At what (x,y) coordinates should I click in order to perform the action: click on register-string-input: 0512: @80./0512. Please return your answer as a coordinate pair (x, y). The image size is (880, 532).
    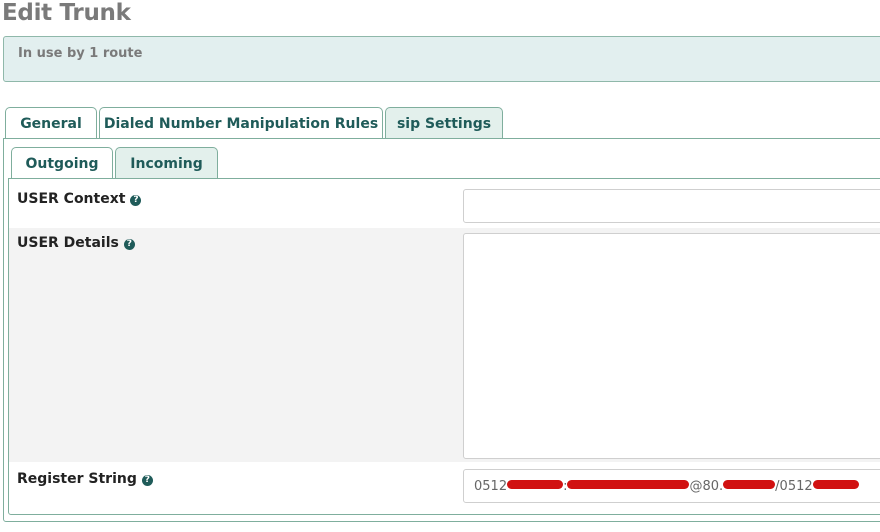
    Looking at the image, I should click on (671, 486).